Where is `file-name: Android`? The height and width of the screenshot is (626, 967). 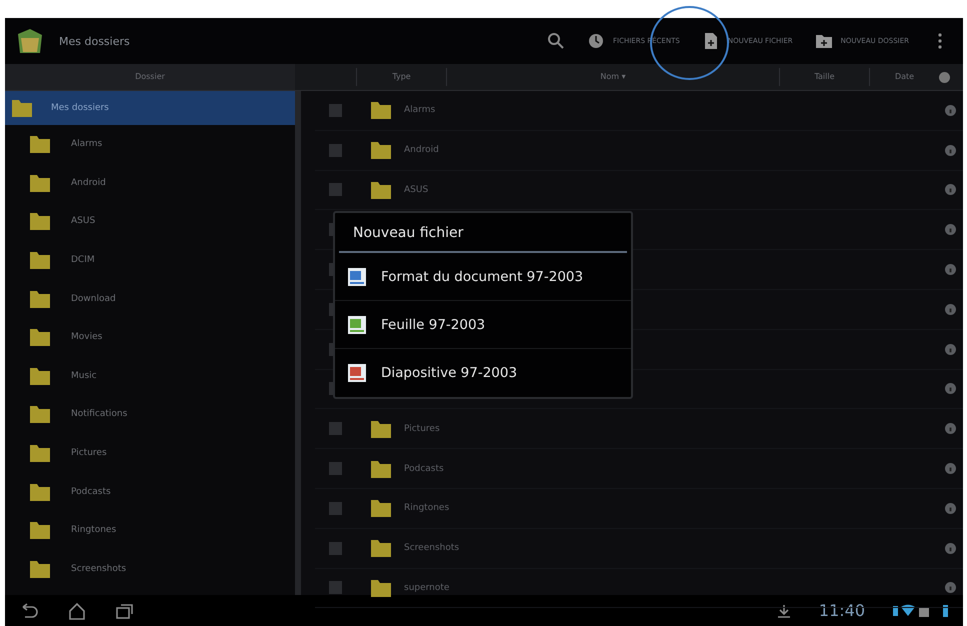
file-name: Android is located at coordinates (674, 150).